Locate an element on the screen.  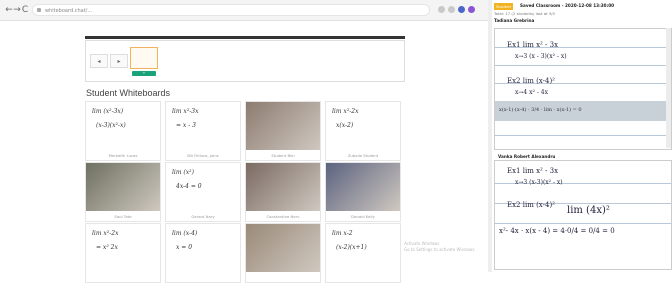
math-line: x→3 (x - 3)(x² - x) is located at coordinates (541, 56).